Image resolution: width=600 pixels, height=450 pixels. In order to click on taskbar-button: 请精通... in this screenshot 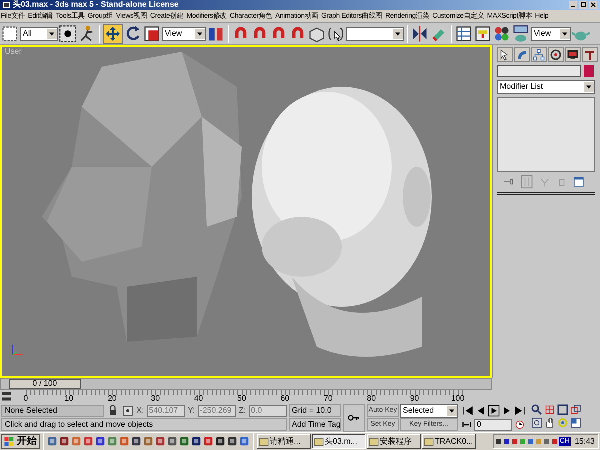, I will do `click(284, 441)`.